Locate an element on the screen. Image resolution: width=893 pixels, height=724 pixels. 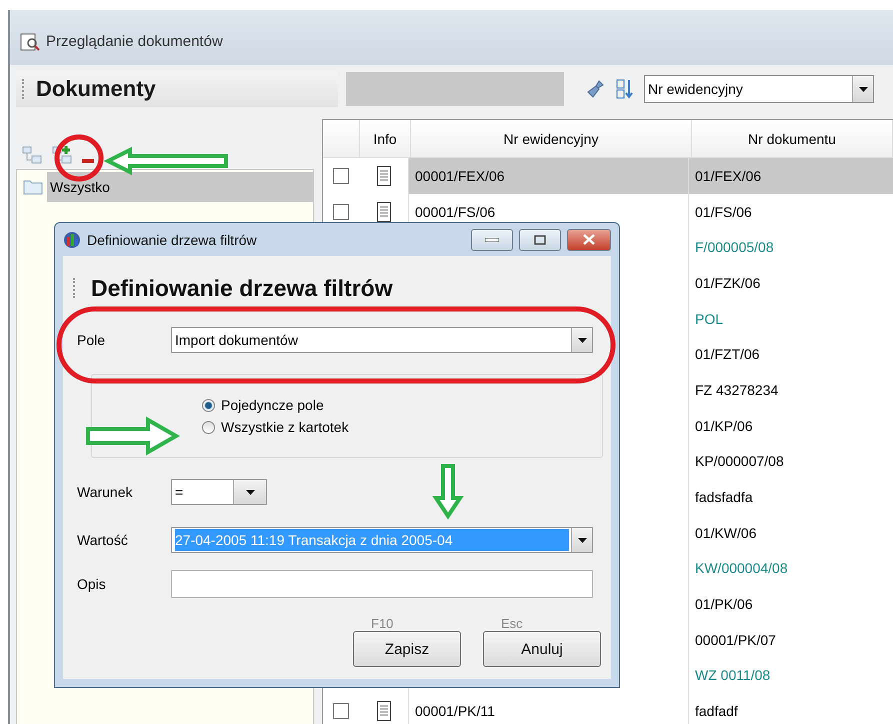
table-cell: 00001/PK/07 is located at coordinates (735, 640).